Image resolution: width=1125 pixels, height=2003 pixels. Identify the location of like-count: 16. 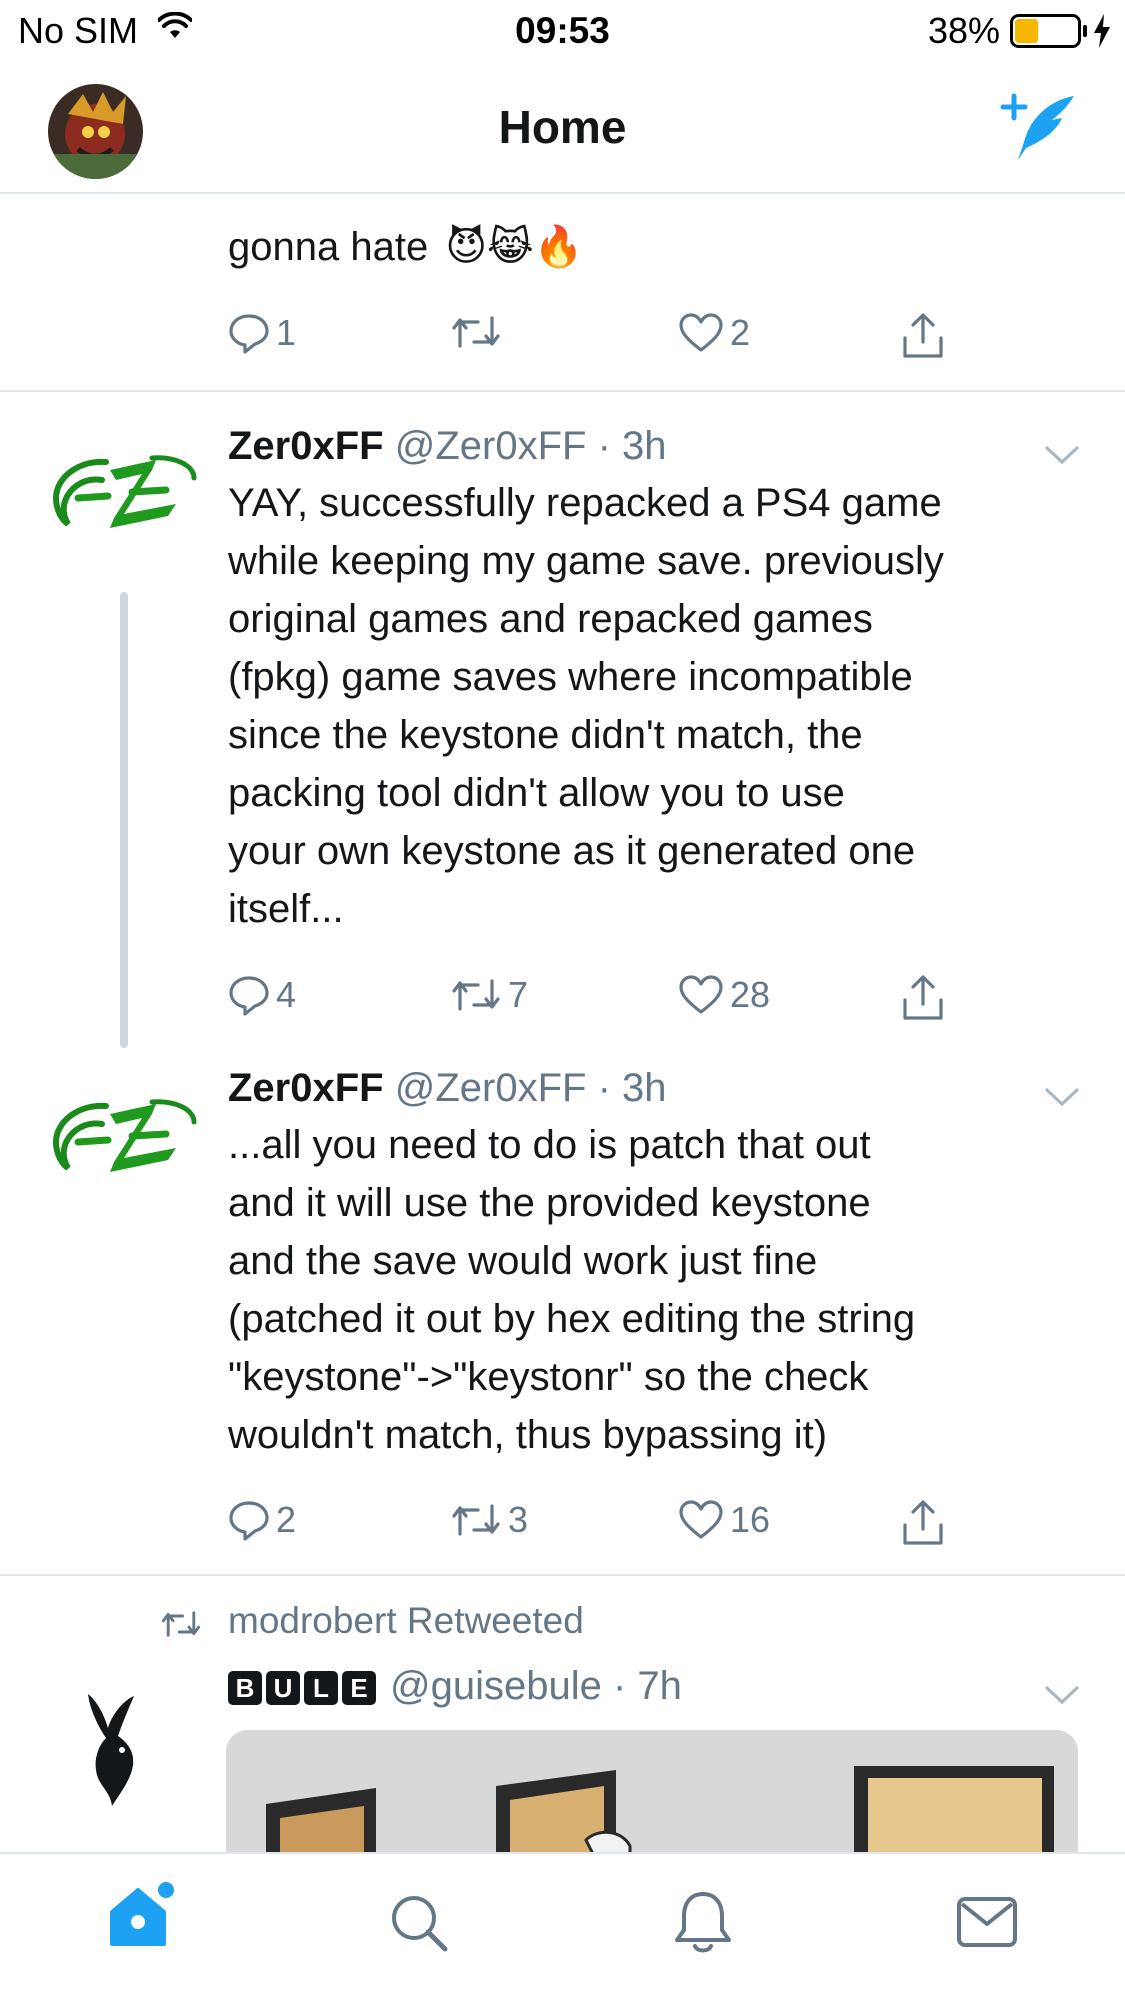
(750, 1519).